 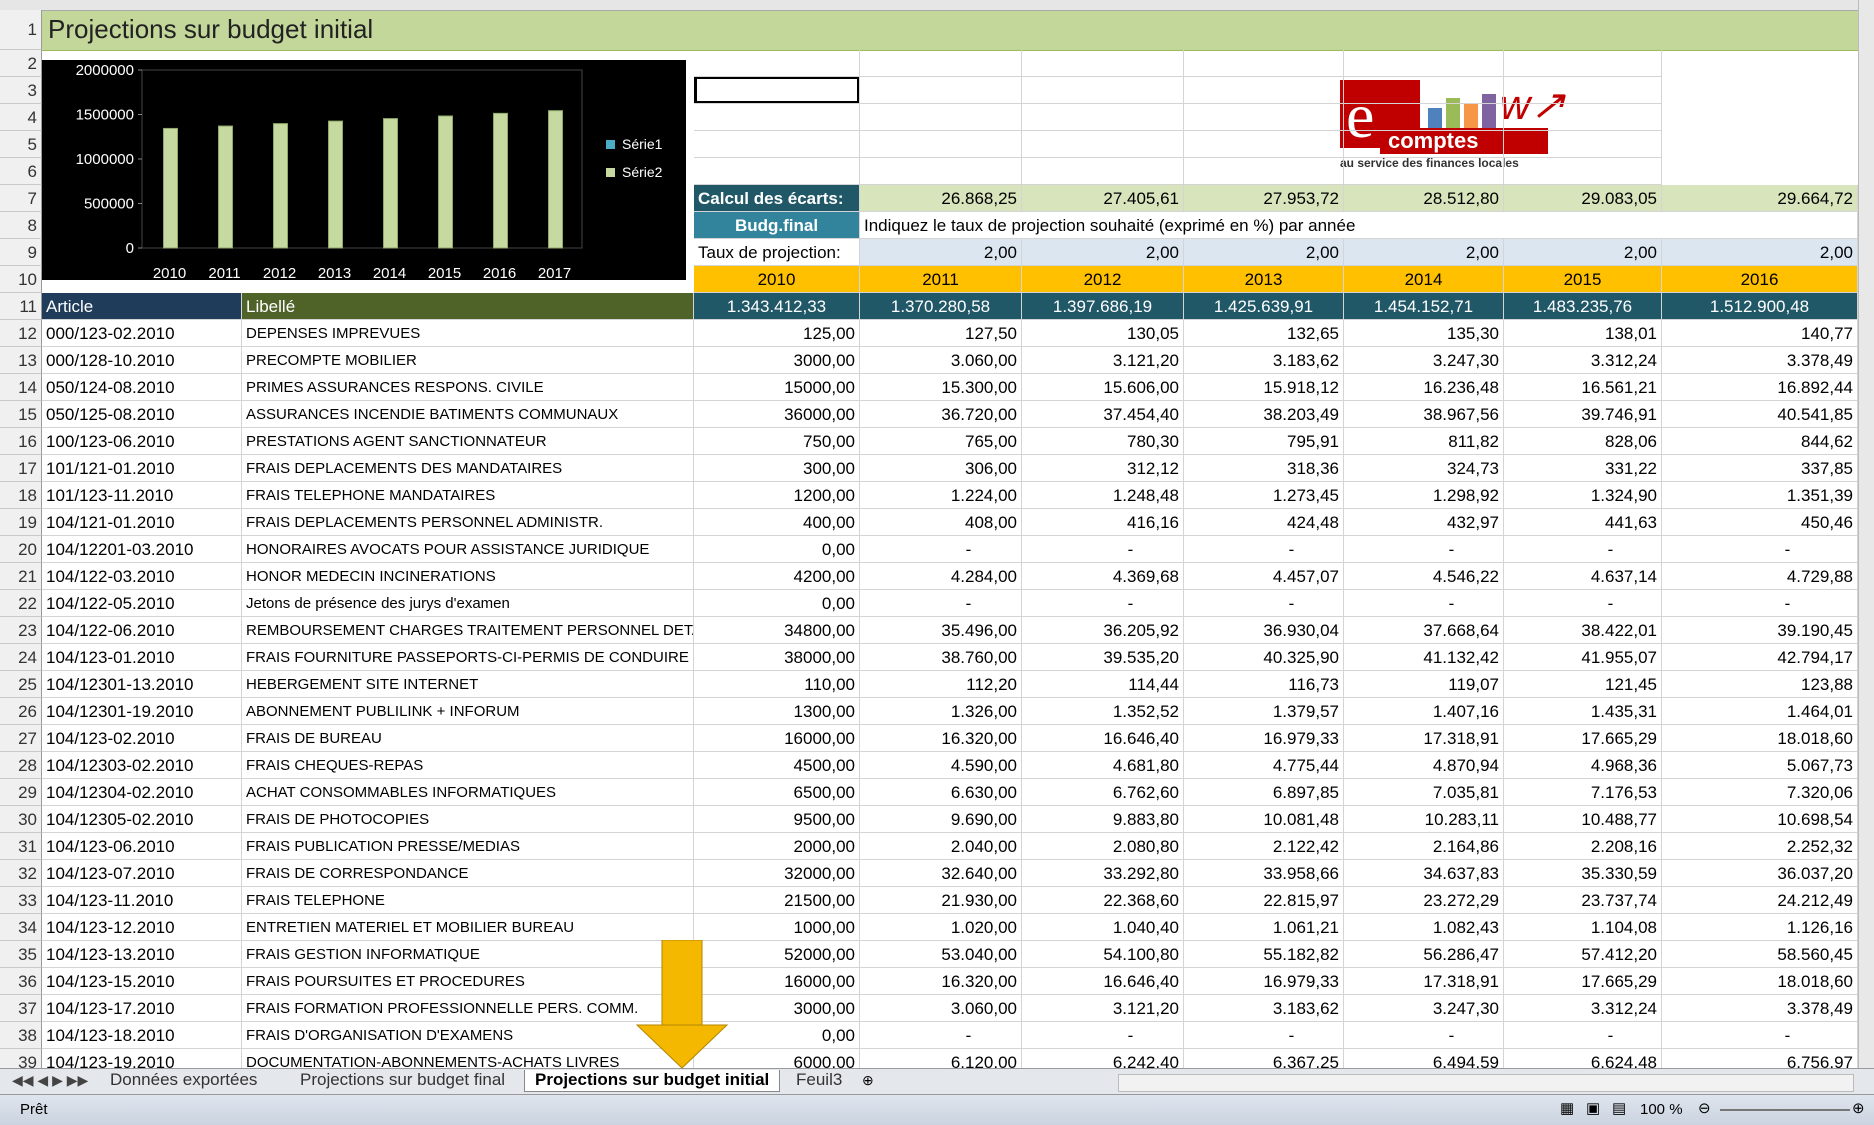 I want to click on value-cell: 119,07, so click(x=1424, y=684).